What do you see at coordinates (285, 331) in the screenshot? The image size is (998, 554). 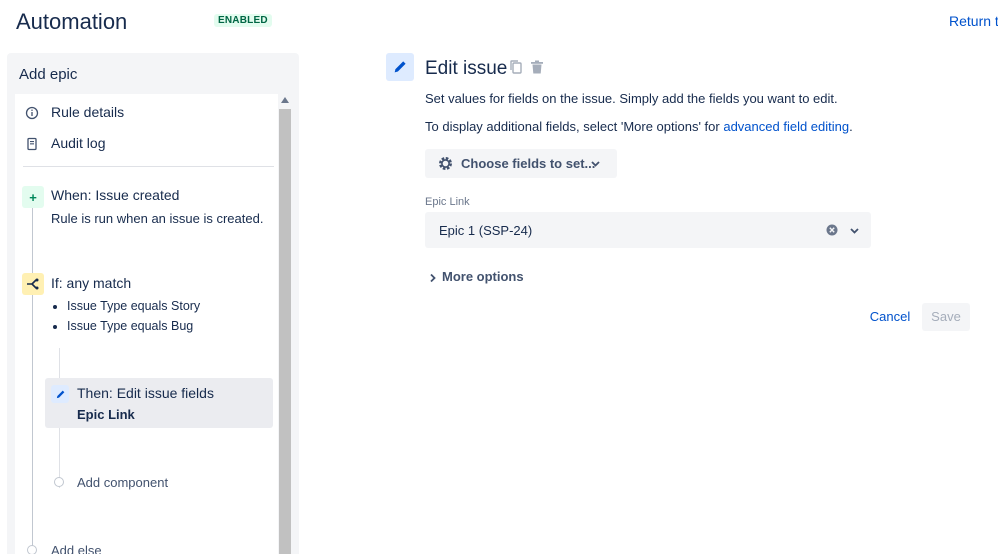 I see `scrollbar-thumb` at bounding box center [285, 331].